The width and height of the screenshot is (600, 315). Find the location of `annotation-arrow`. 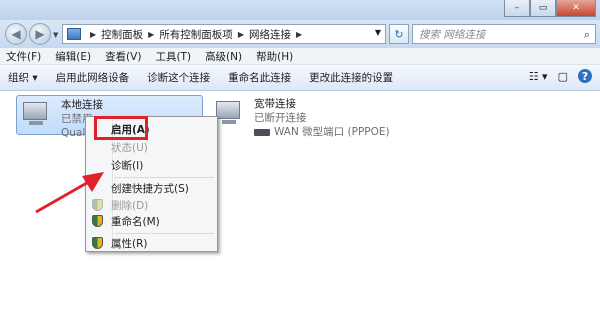

annotation-arrow is located at coordinates (69, 193).